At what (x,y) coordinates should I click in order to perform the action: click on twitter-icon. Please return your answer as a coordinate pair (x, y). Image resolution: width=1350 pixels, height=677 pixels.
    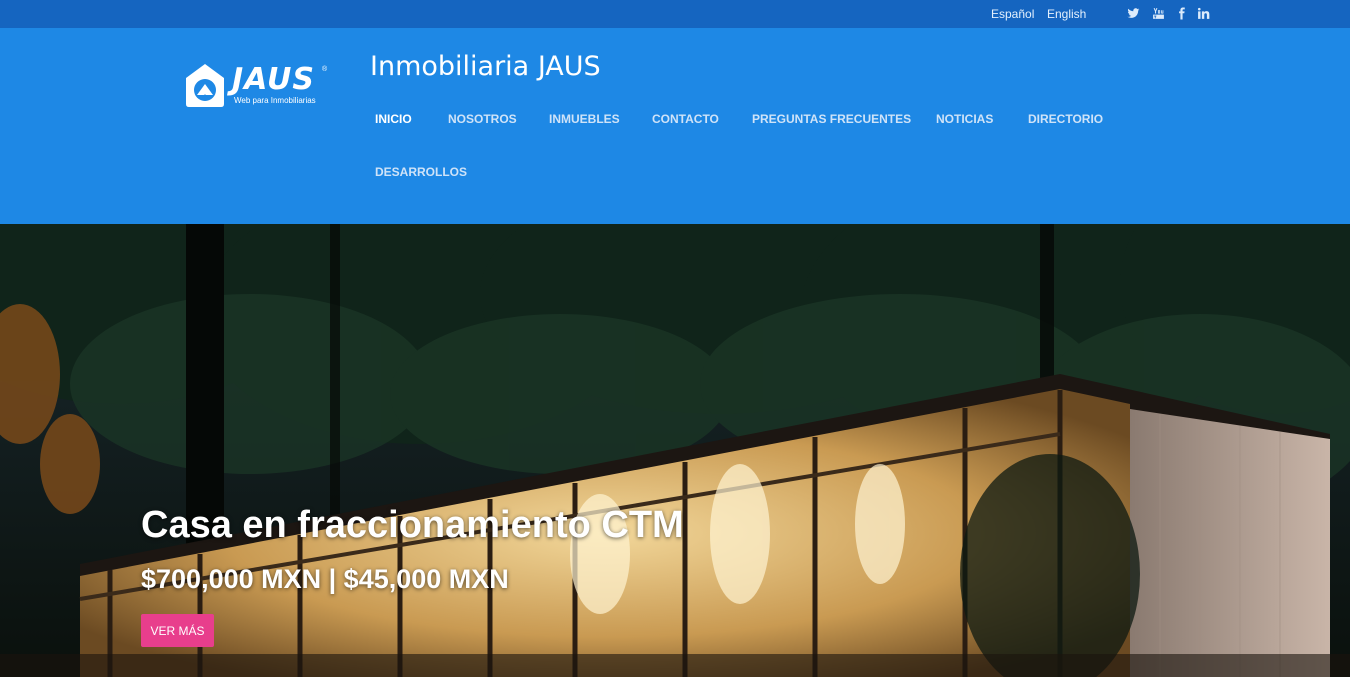
    Looking at the image, I should click on (1133, 13).